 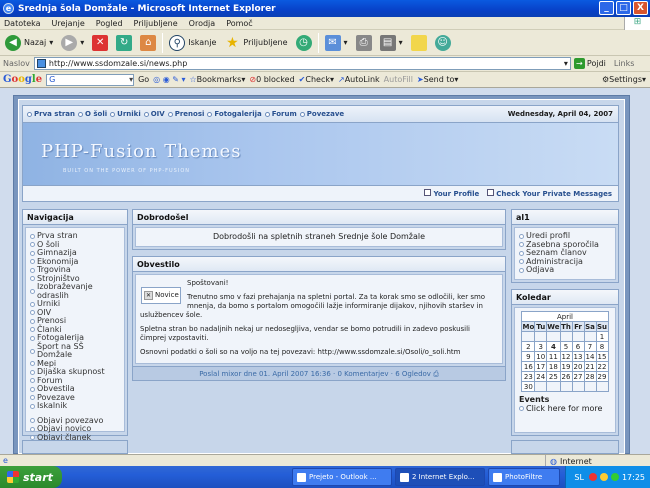 What do you see at coordinates (125, 114) in the screenshot?
I see `nav-urniki: Urniki` at bounding box center [125, 114].